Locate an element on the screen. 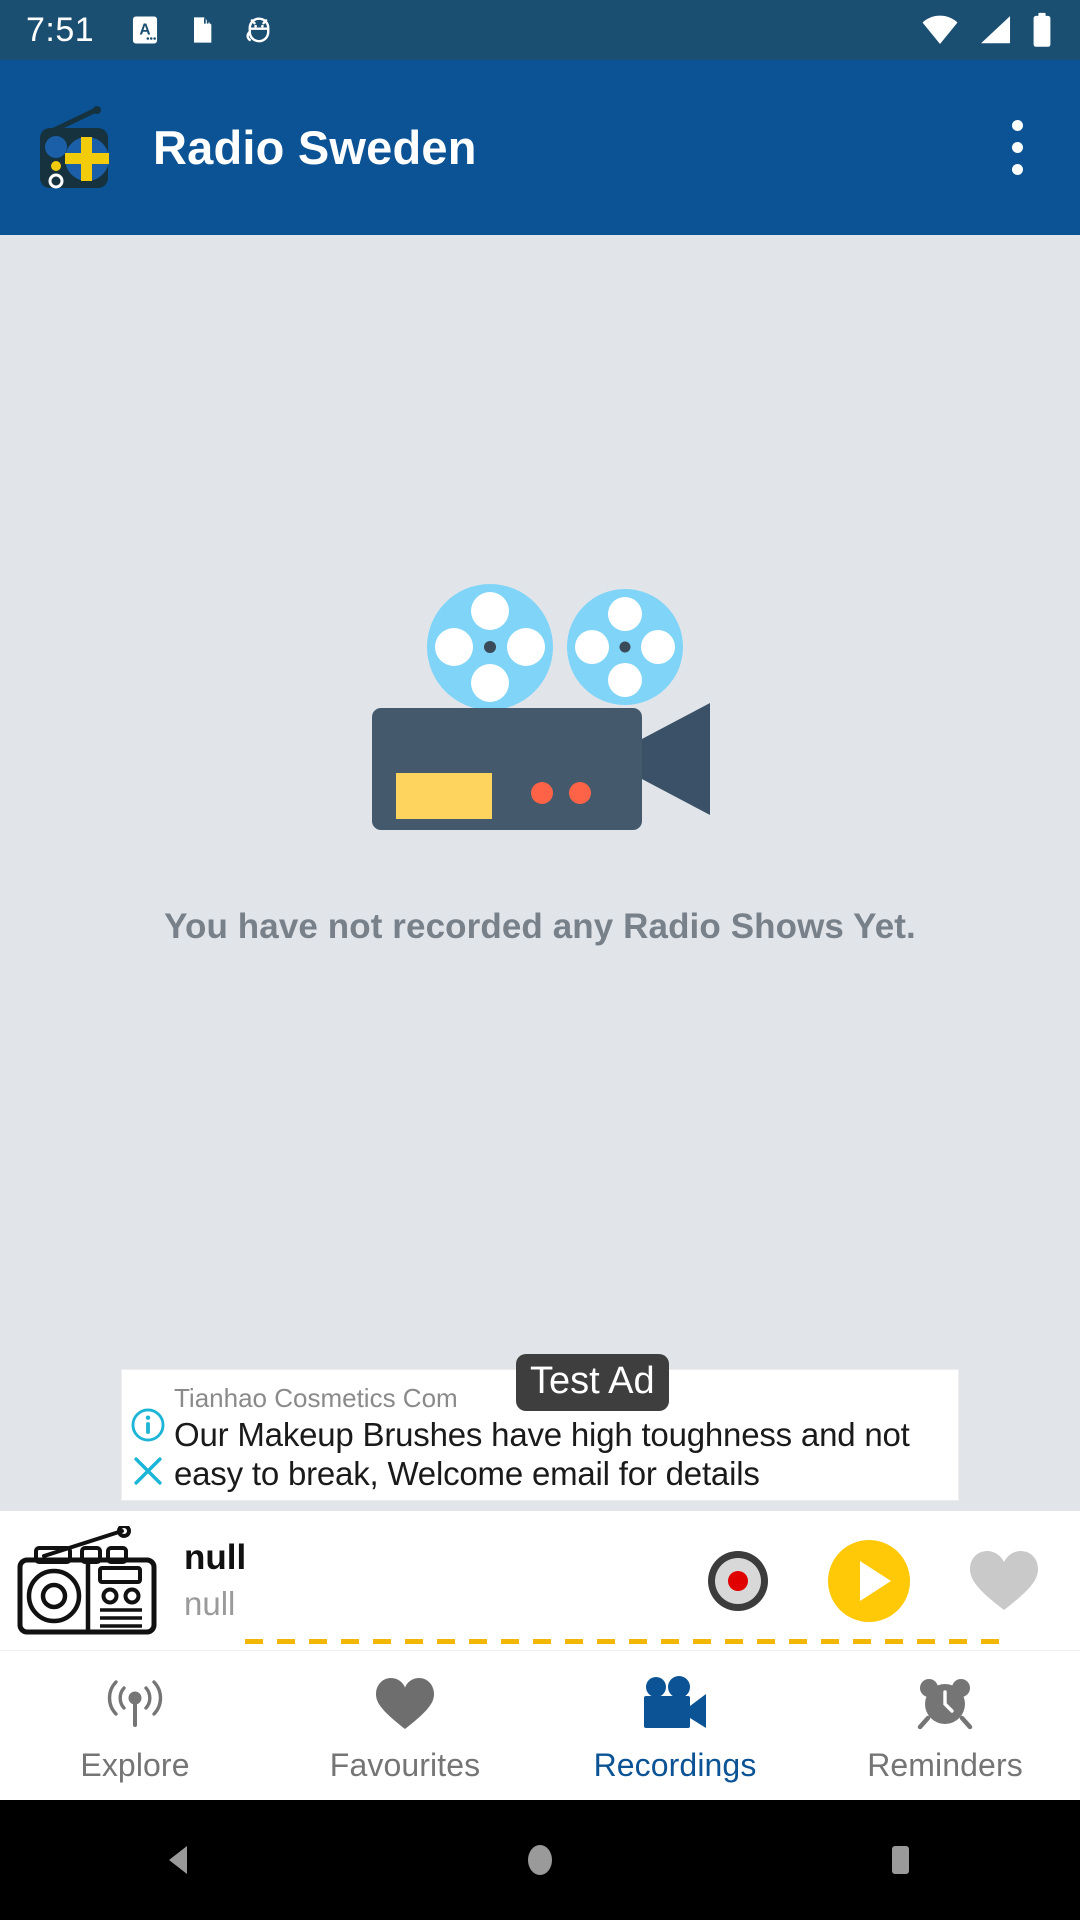 This screenshot has width=1080, height=1920. status-bar: 7:51 A is located at coordinates (540, 30).